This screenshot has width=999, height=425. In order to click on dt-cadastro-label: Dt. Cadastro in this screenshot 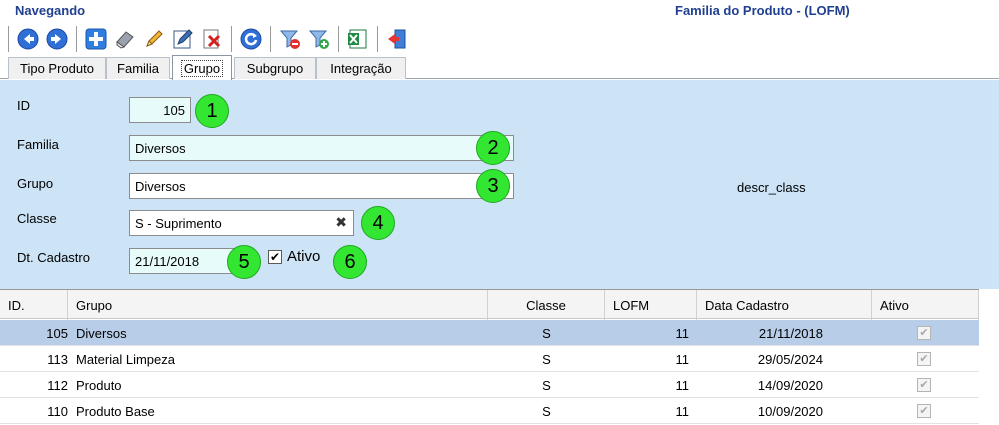, I will do `click(53, 257)`.